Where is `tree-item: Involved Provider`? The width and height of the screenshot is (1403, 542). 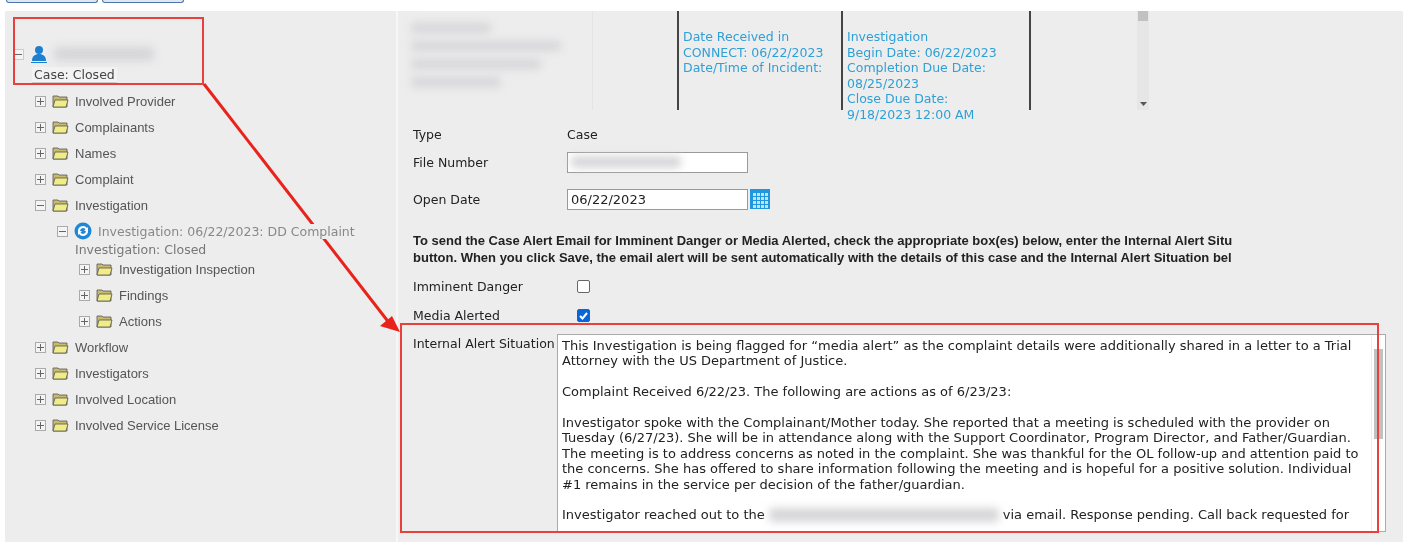 tree-item: Involved Provider is located at coordinates (125, 101).